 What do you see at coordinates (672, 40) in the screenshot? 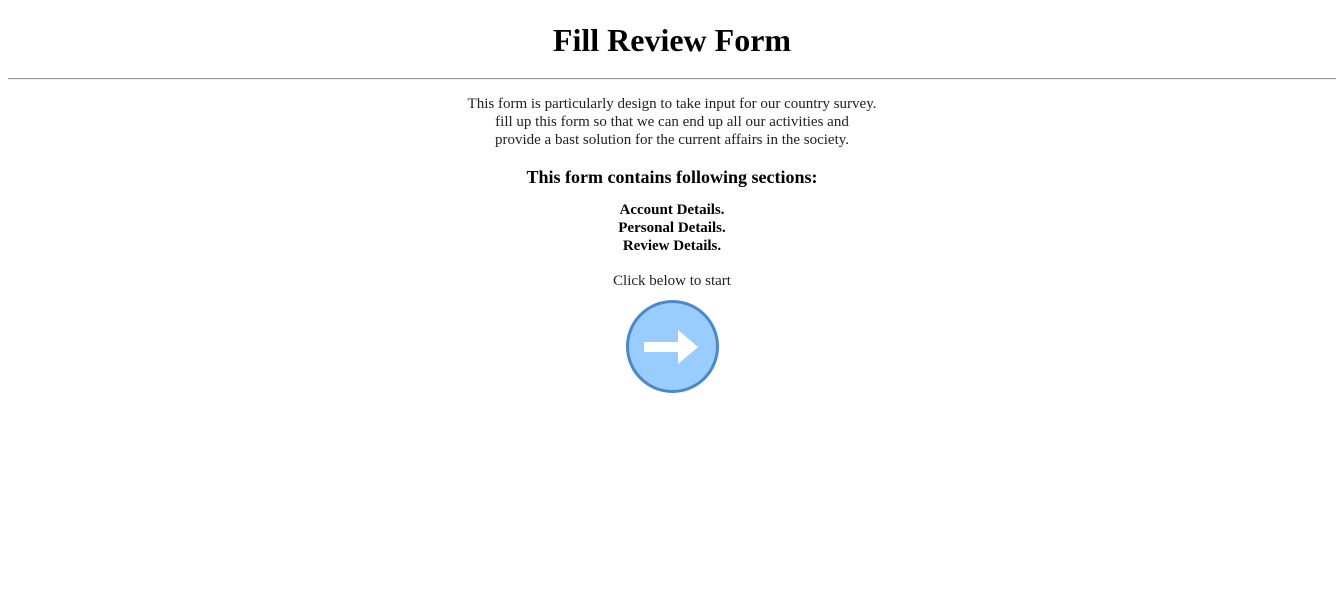
I see `page-title: Fill Review Form` at bounding box center [672, 40].